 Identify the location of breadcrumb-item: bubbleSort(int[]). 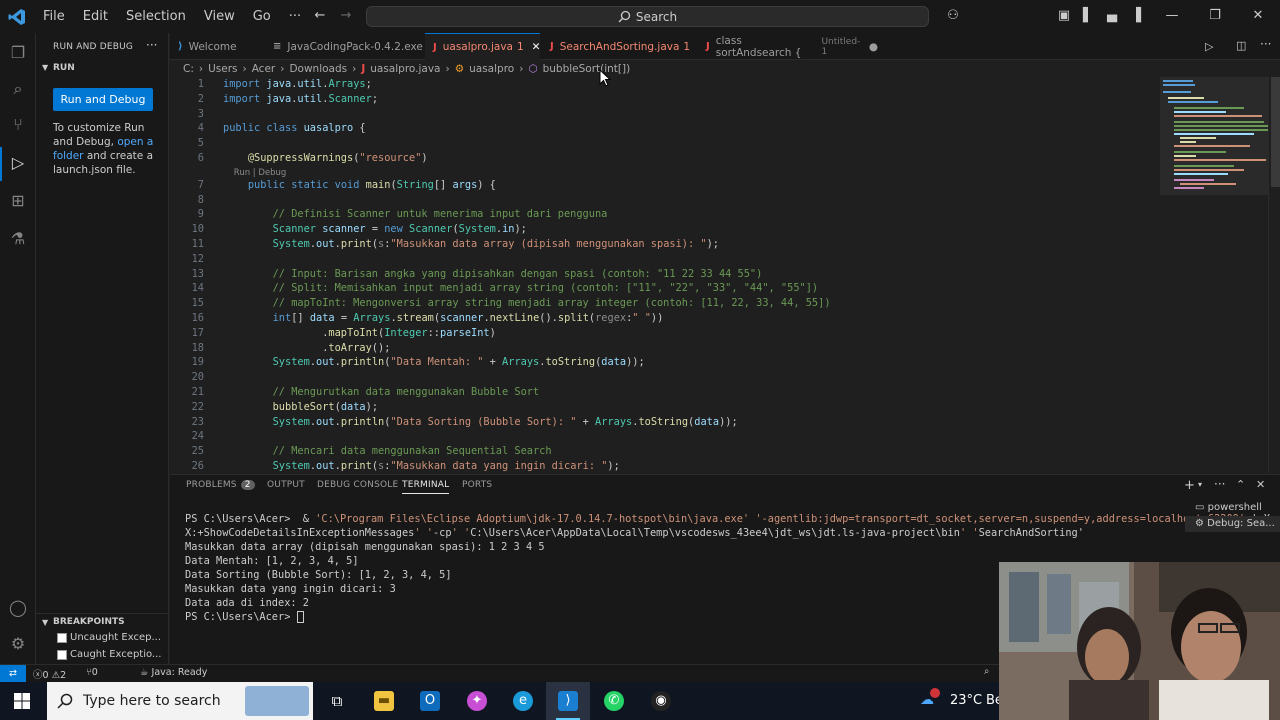
(587, 69).